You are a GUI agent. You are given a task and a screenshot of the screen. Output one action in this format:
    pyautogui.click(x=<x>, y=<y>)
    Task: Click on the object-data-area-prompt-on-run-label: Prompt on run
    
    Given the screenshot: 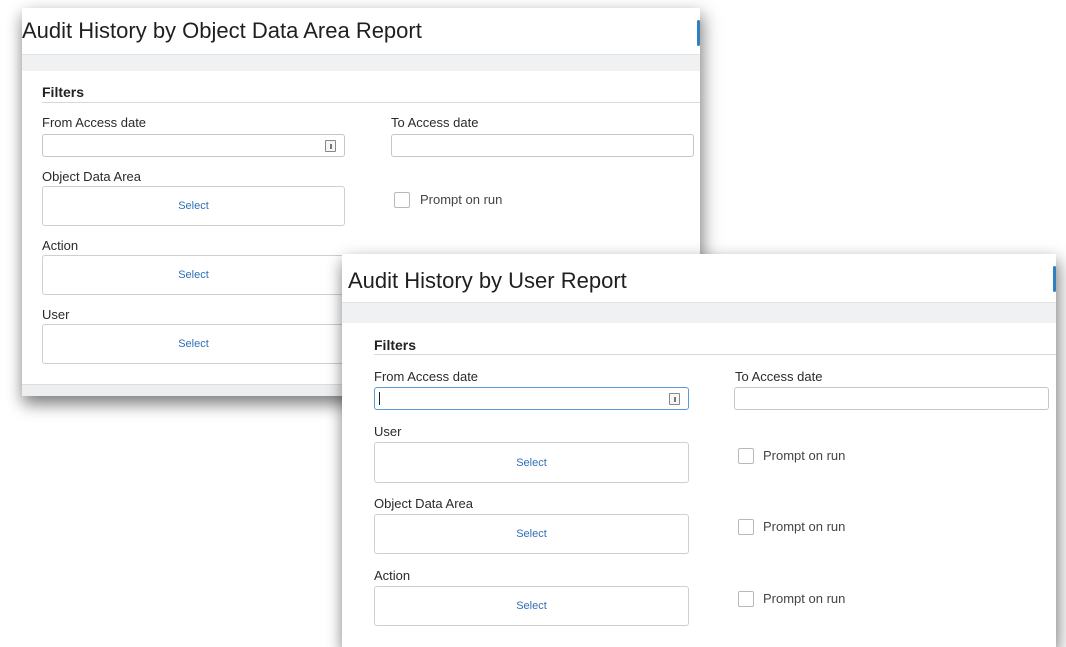 What is the action you would take?
    pyautogui.click(x=804, y=526)
    